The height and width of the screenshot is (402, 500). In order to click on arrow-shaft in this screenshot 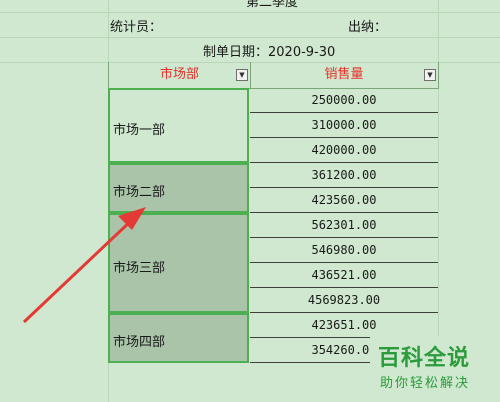, I will do `click(79, 270)`.